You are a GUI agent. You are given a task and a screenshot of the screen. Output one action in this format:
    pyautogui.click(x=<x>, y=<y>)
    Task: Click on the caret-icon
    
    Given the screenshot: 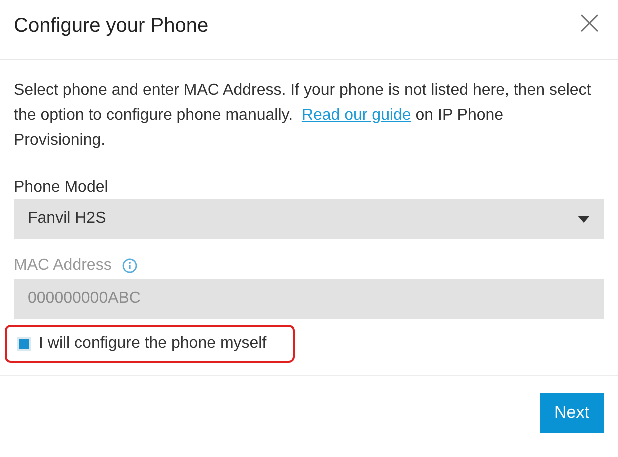 What is the action you would take?
    pyautogui.click(x=584, y=219)
    